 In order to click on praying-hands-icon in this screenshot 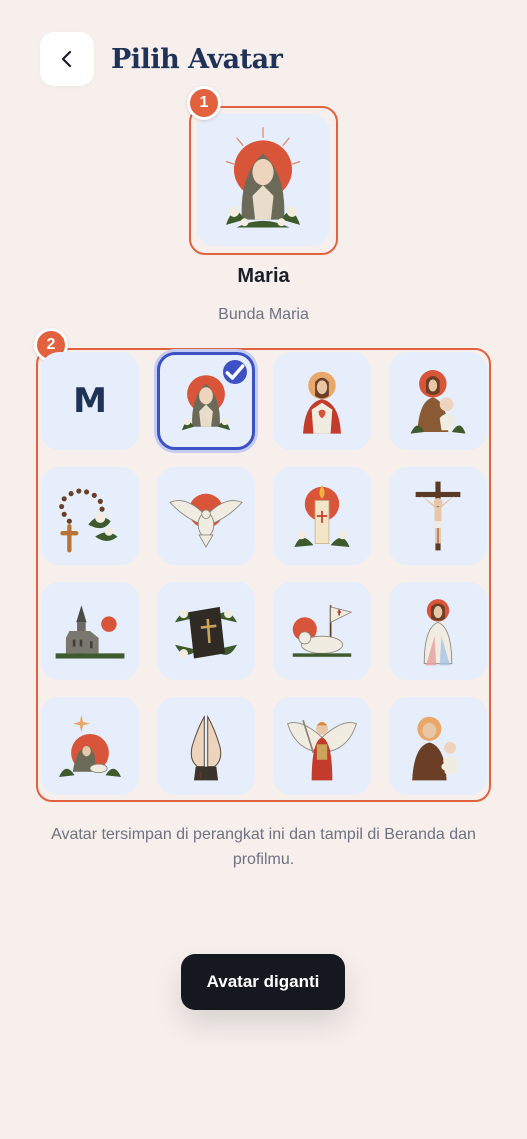, I will do `click(206, 747)`.